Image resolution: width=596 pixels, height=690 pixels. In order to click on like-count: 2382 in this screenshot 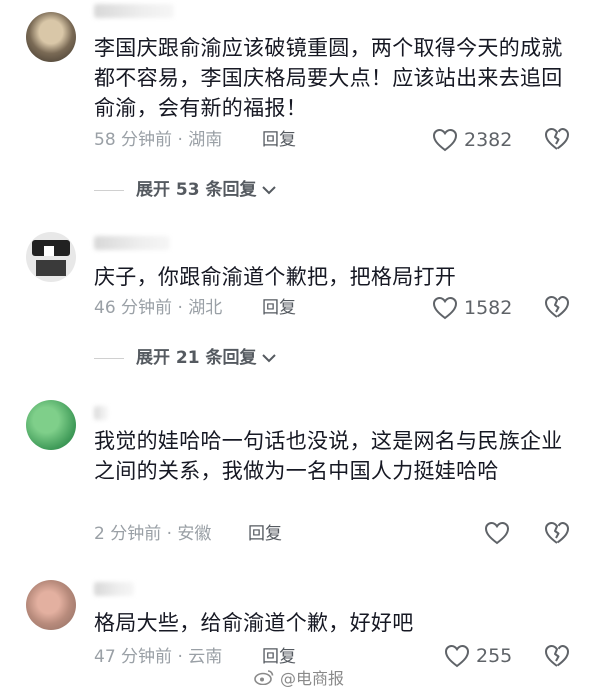, I will do `click(488, 140)`.